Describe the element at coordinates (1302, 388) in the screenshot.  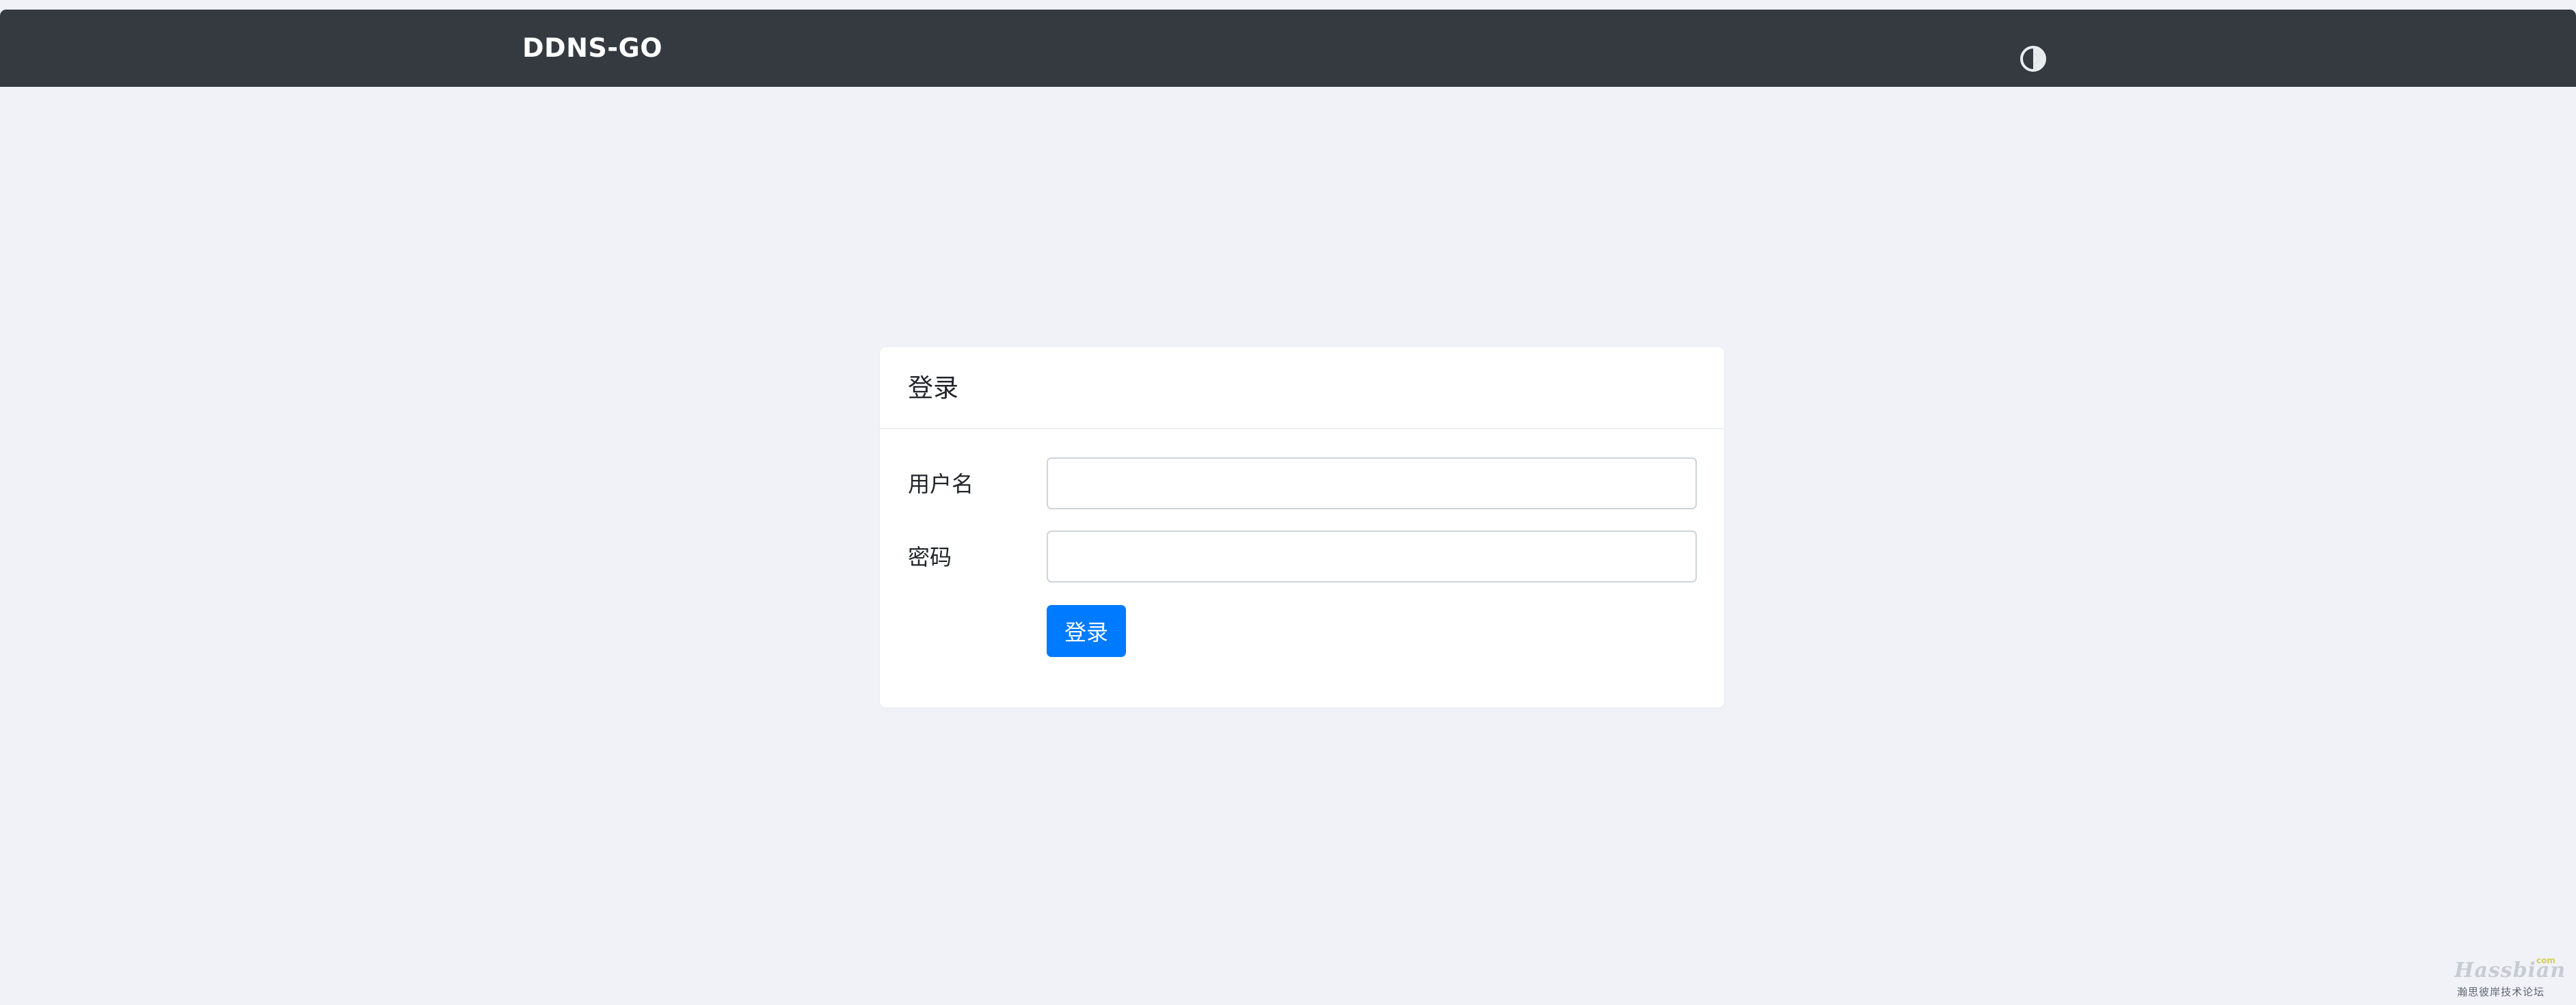
I see `login-card-header: 登录` at that location.